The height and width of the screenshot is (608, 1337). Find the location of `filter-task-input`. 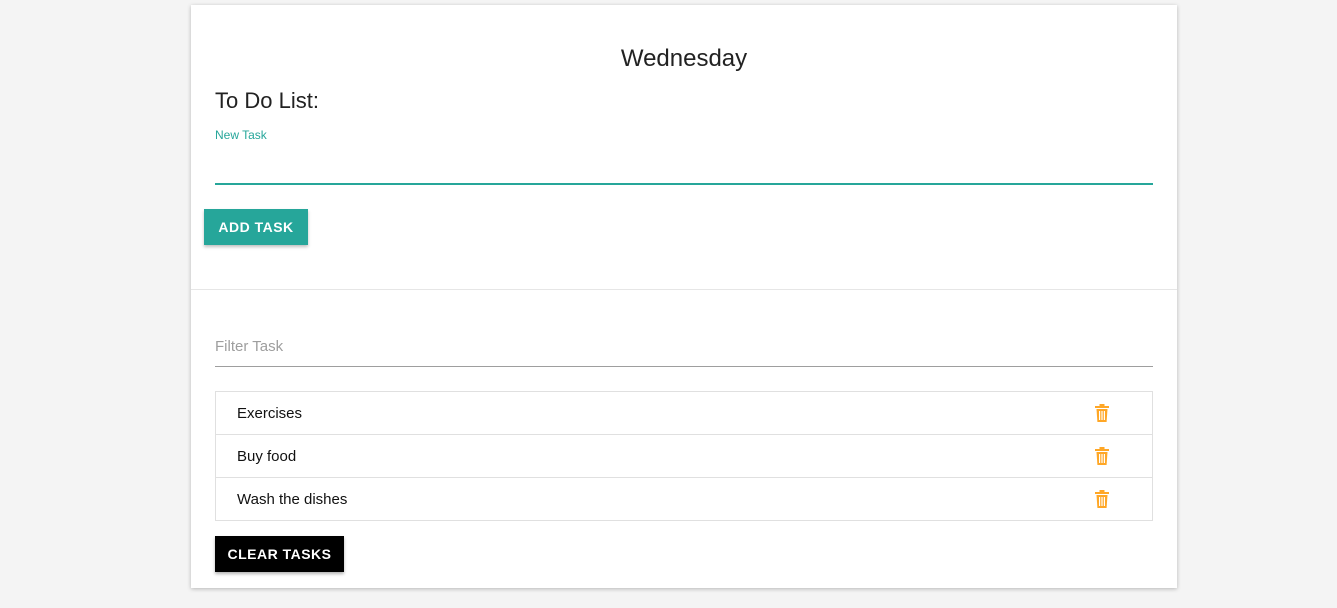

filter-task-input is located at coordinates (684, 347).